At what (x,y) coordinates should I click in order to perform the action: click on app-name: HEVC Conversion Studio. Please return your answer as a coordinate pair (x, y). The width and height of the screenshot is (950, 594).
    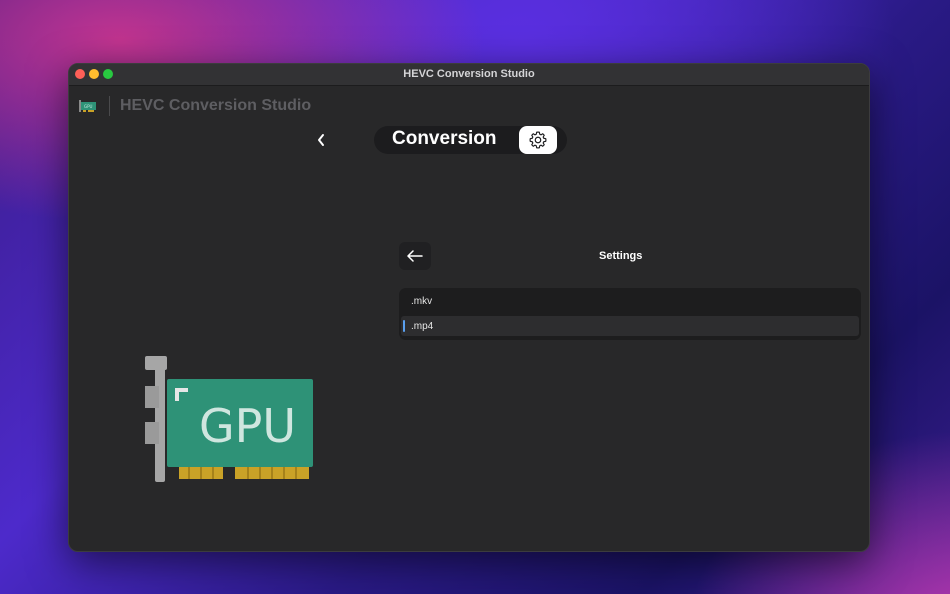
    Looking at the image, I should click on (216, 105).